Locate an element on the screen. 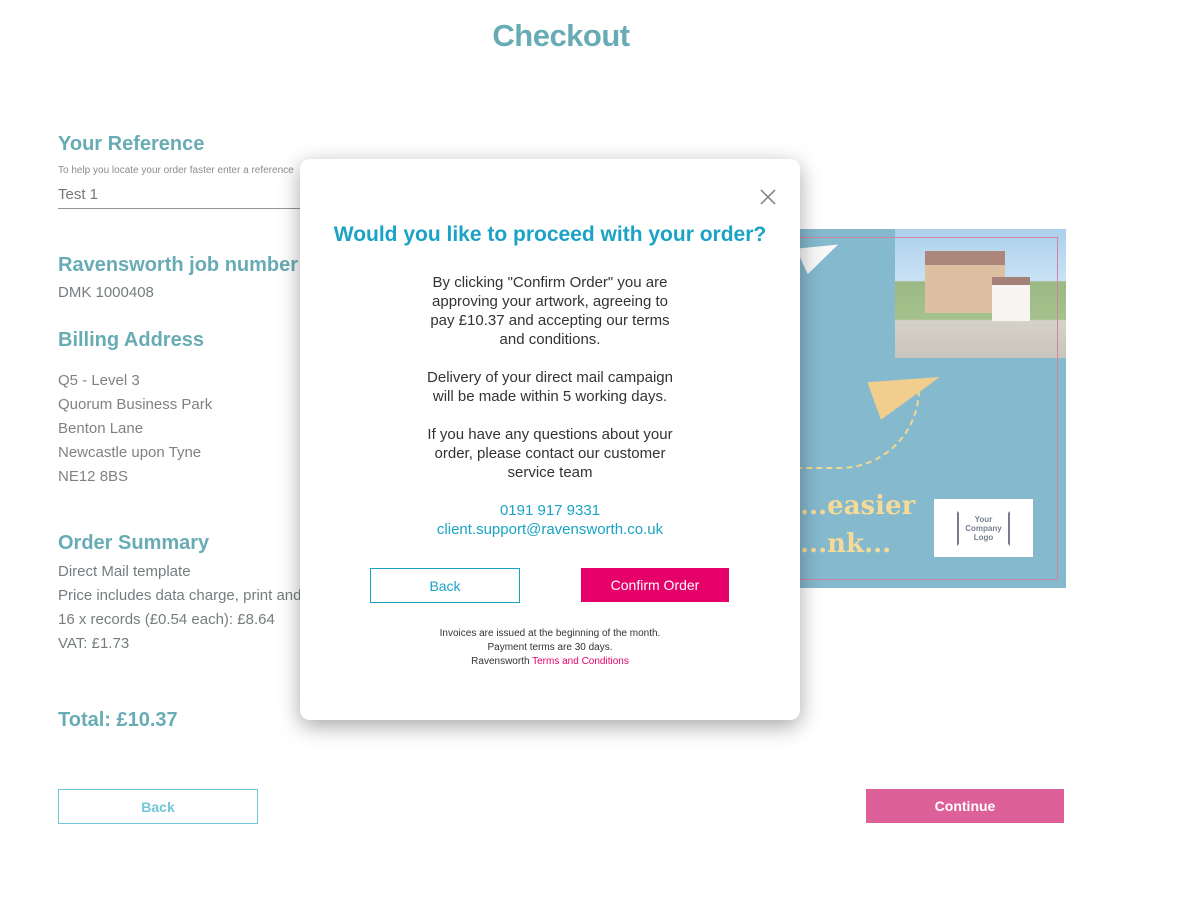  footnote-line: Payment terms are 30 days. is located at coordinates (550, 647).